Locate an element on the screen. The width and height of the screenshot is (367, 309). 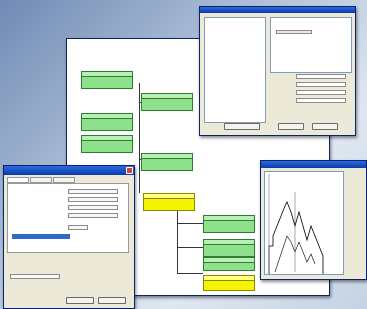
dialog-titlebar is located at coordinates (69, 170).